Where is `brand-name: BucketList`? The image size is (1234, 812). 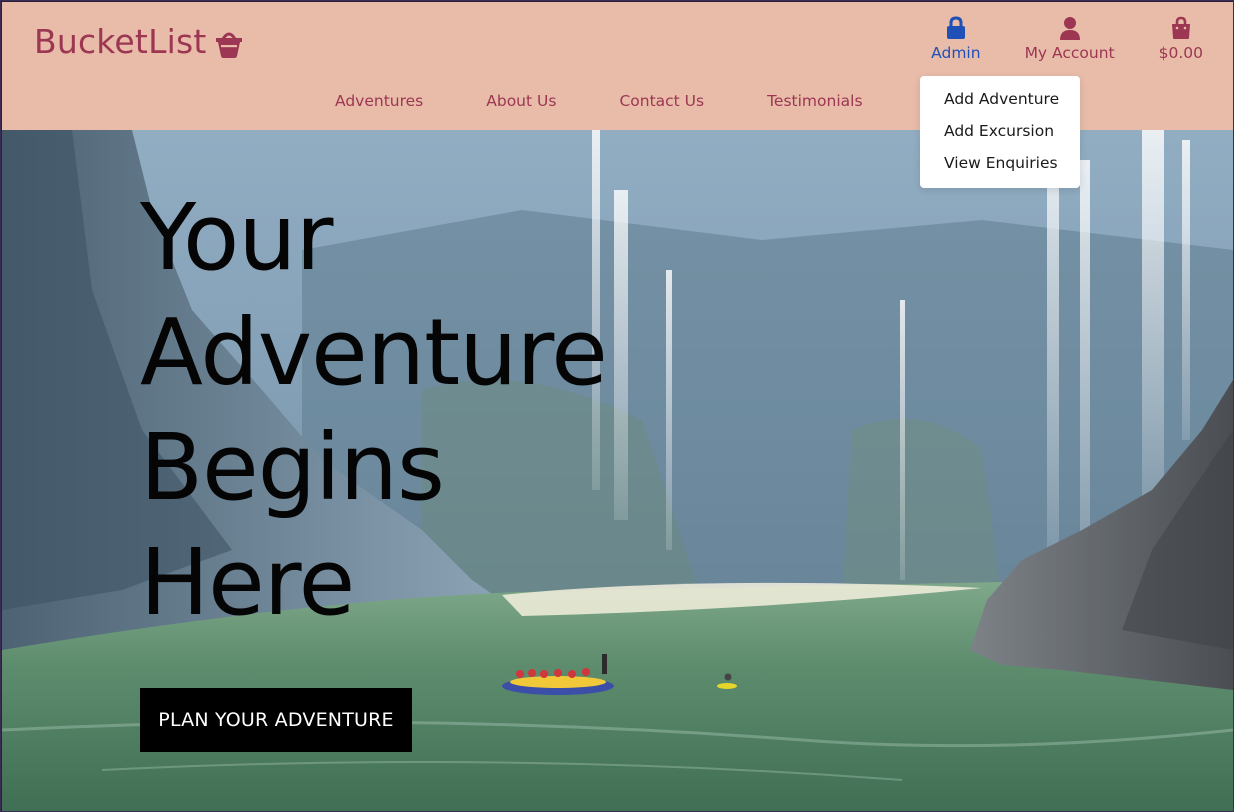
brand-name: BucketList is located at coordinates (120, 41).